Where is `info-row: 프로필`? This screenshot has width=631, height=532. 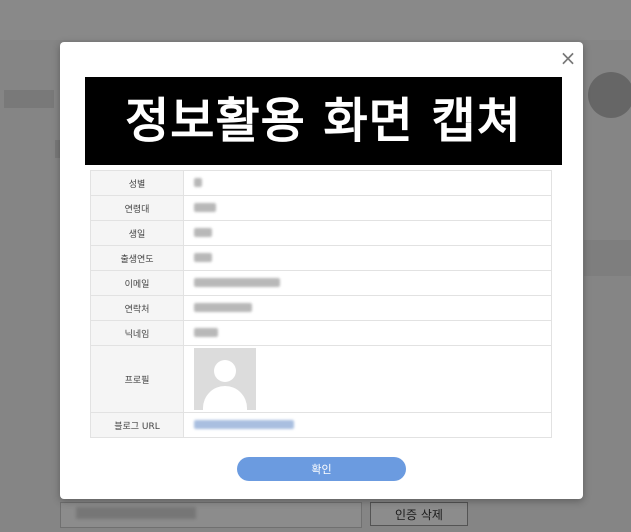 info-row: 프로필 is located at coordinates (321, 379).